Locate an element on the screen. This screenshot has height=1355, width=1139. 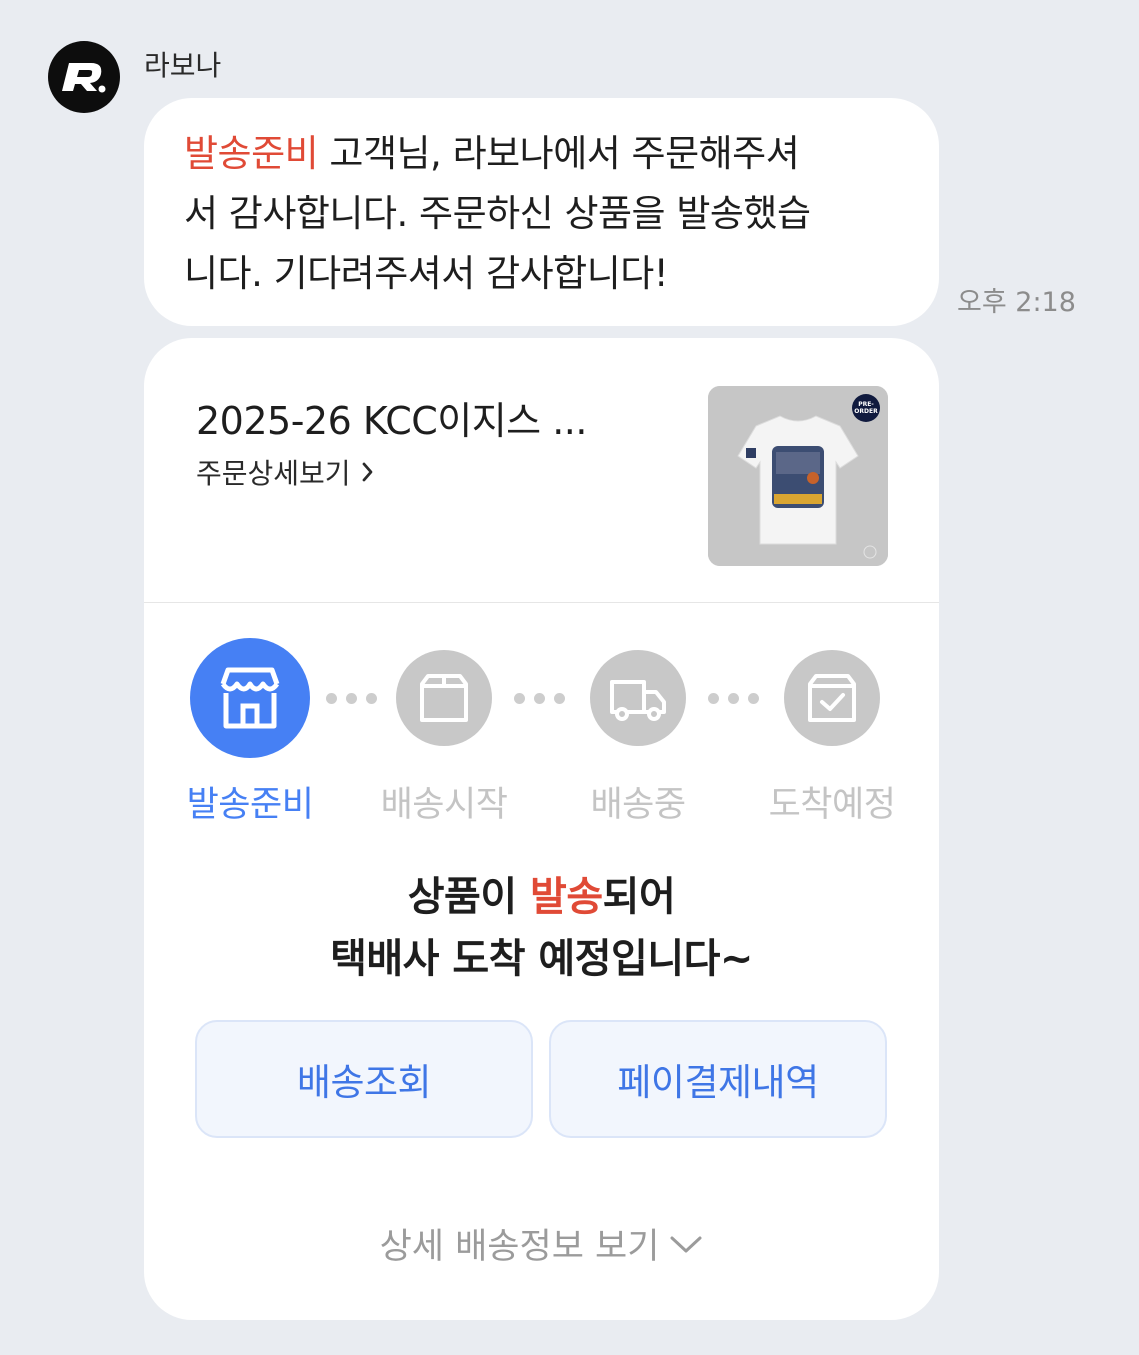
product-thumbnail: PRE- ORDER is located at coordinates (798, 476).